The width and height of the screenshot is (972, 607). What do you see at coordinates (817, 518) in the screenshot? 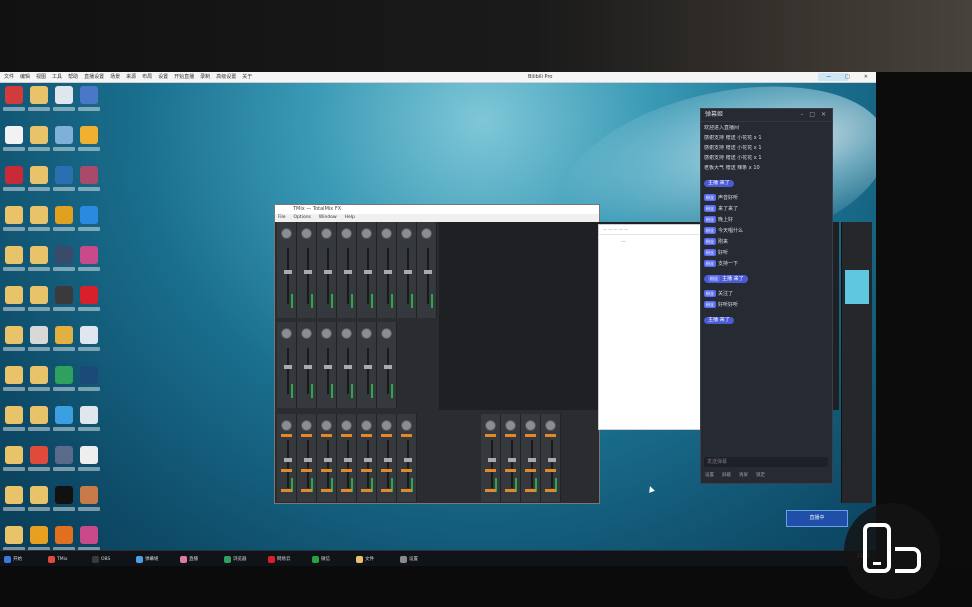
I see `live-badge: 直播中` at bounding box center [817, 518].